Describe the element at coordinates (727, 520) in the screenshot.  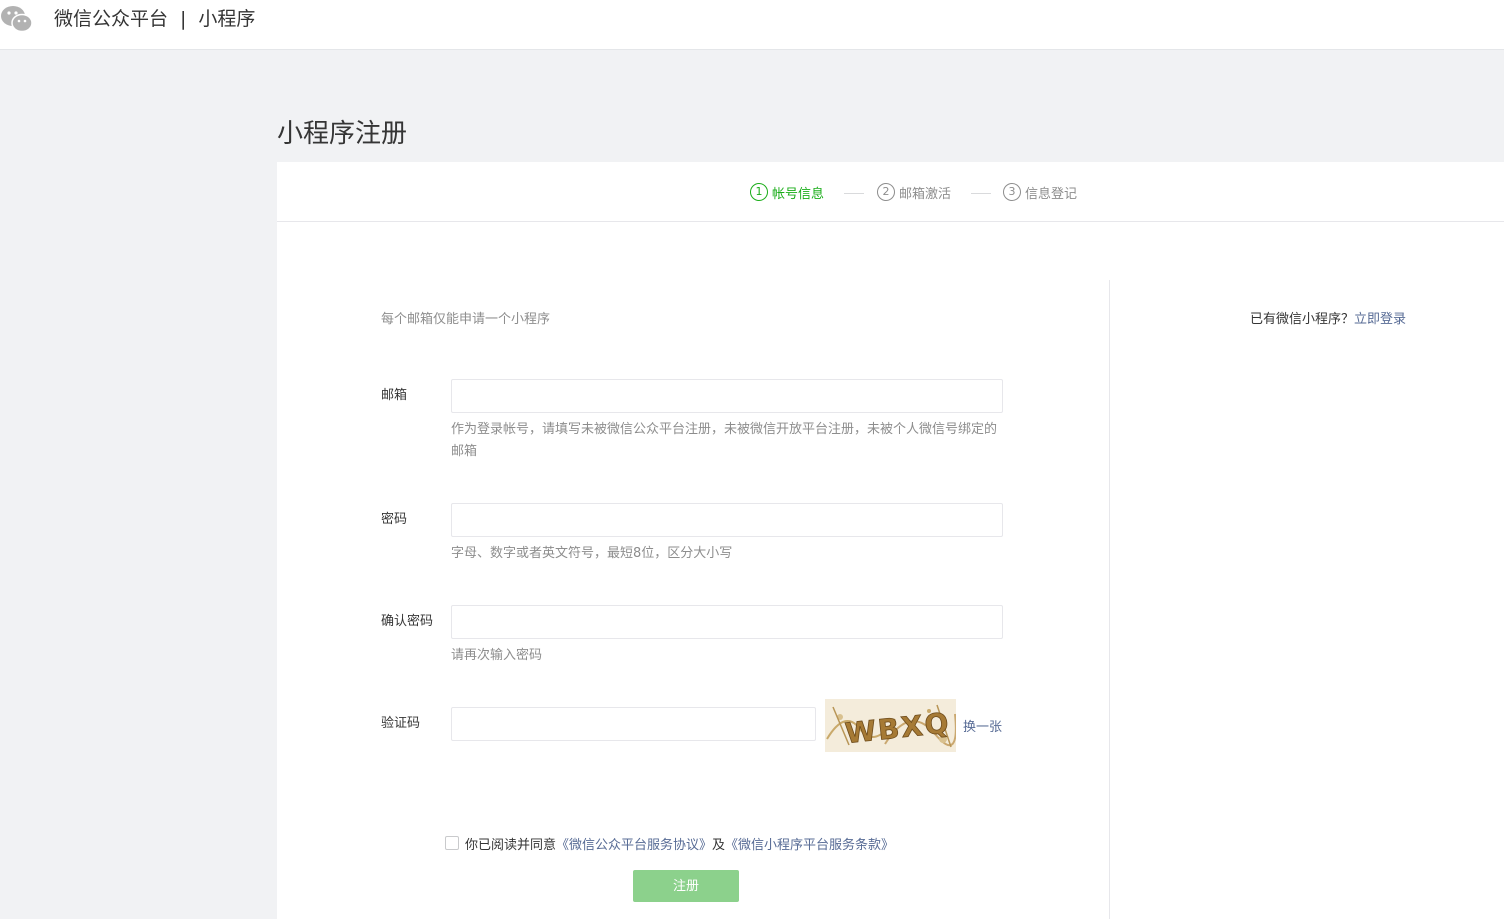
I see `password-field` at that location.